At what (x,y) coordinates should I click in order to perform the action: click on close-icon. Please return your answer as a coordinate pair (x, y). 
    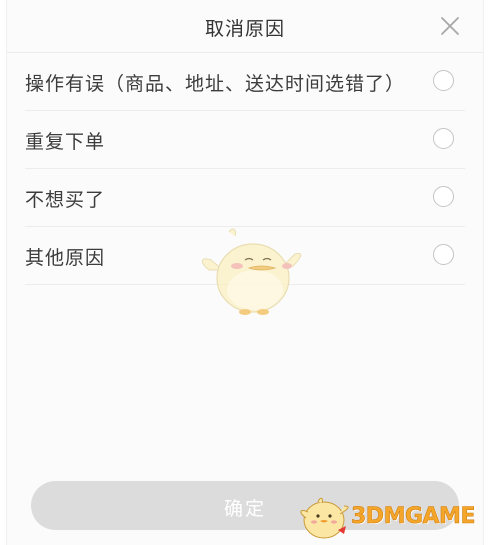
    Looking at the image, I should click on (450, 26).